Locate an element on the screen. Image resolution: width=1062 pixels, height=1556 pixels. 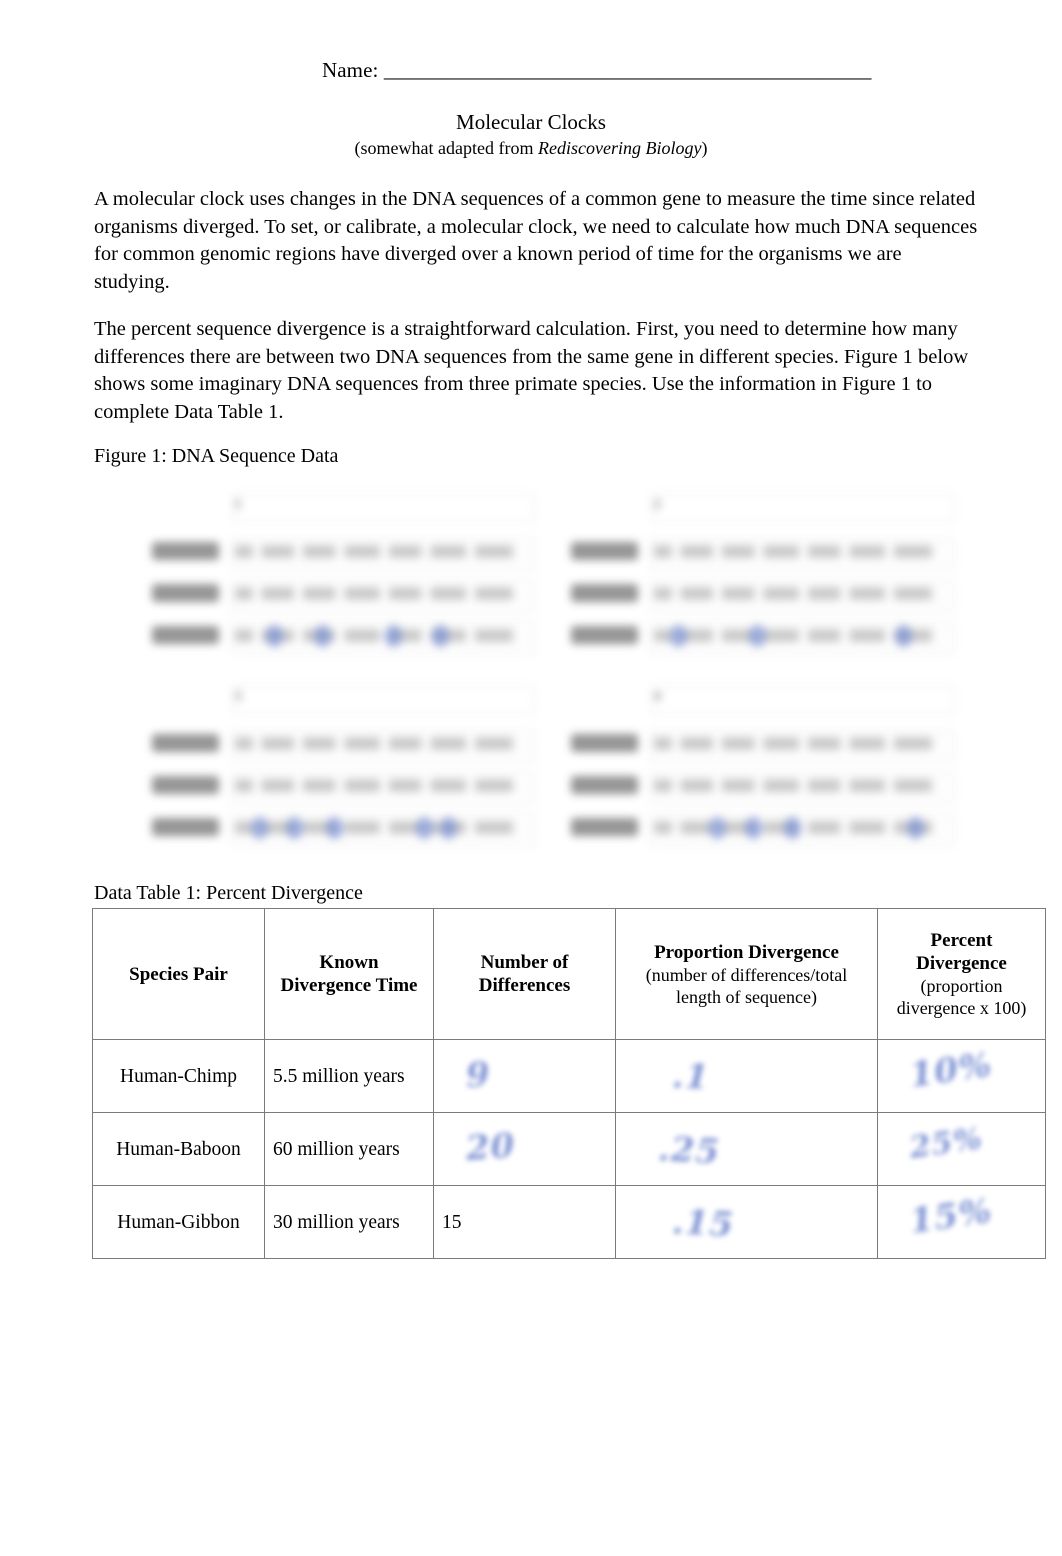
header-main: Proportion Divergence is located at coordinates (746, 952).